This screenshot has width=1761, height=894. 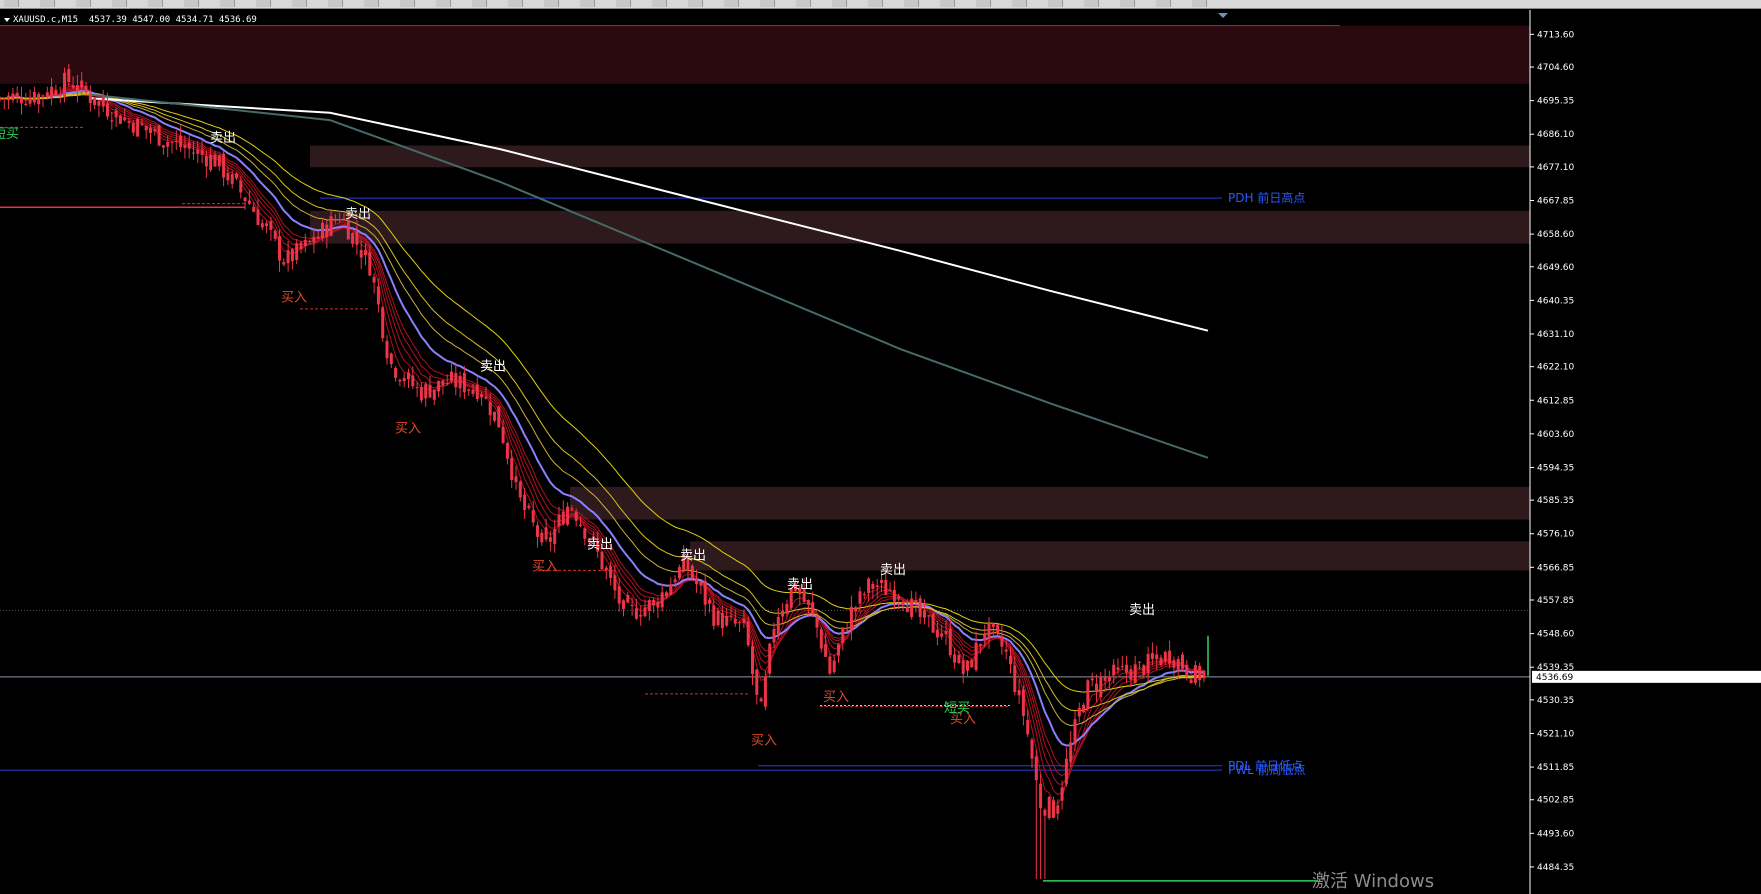 I want to click on signal-label: 短买, so click(x=957, y=708).